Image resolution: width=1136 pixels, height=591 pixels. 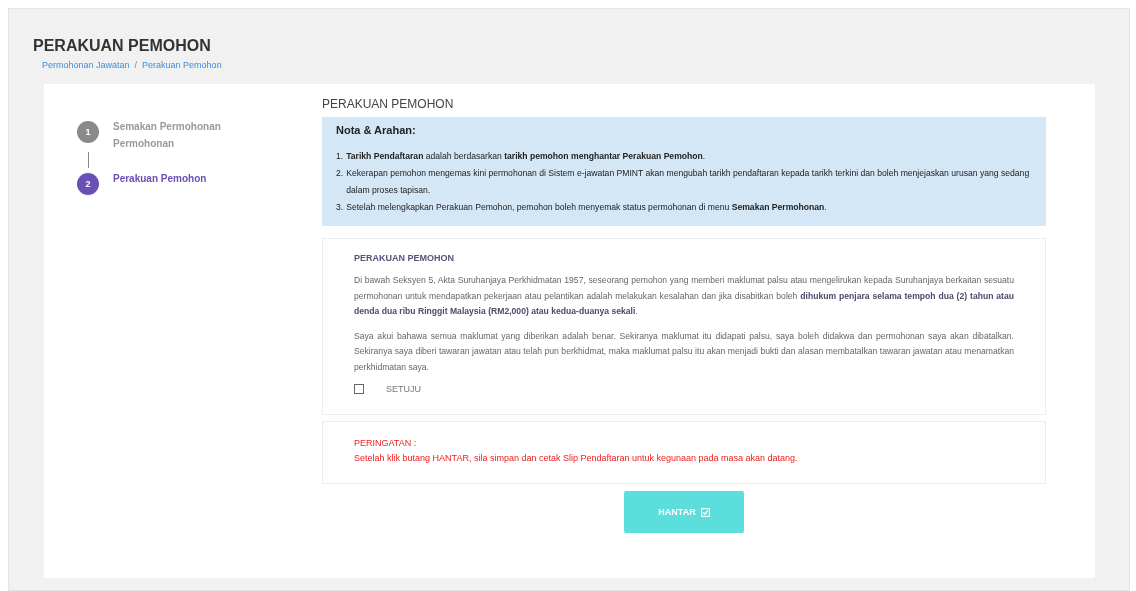 I want to click on agree-checkbox, so click(x=359, y=389).